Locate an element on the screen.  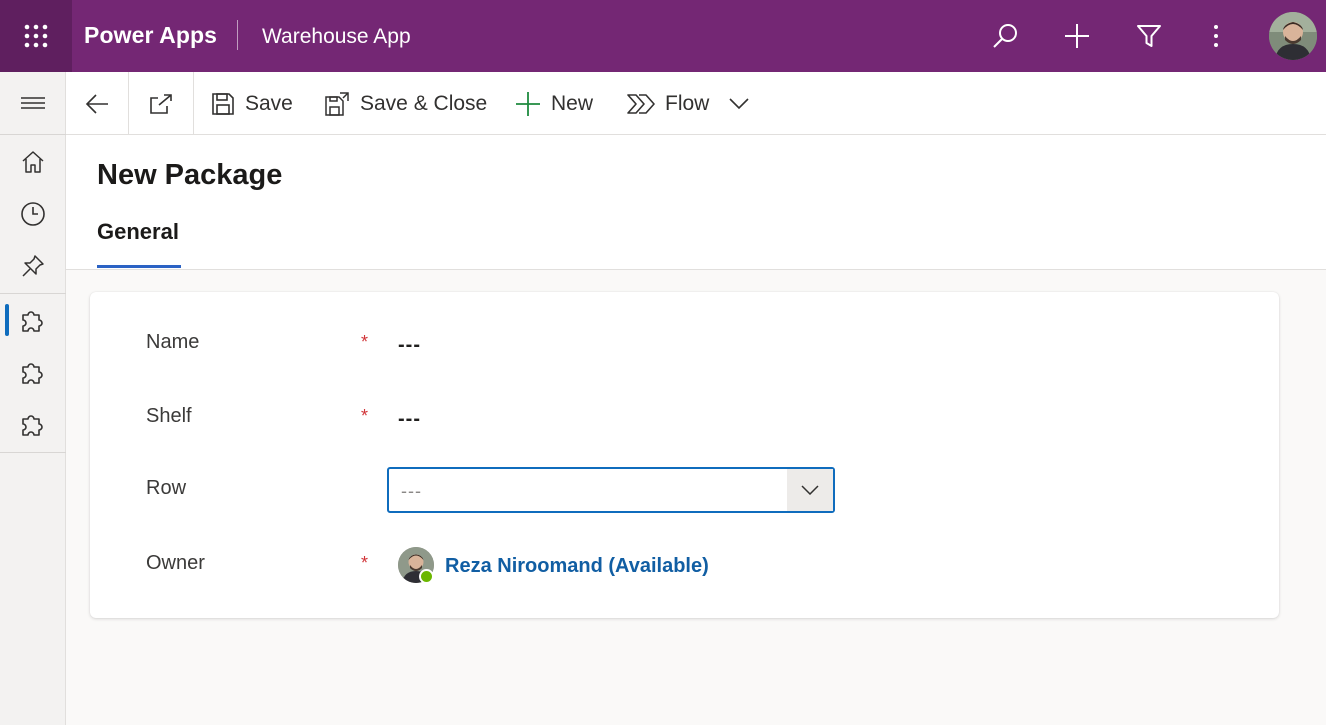
row-dropdown-button is located at coordinates (810, 490).